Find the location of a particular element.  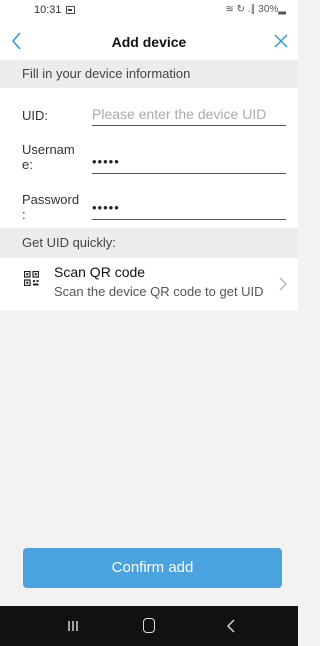

username-label: Usernam e: is located at coordinates (54, 157).